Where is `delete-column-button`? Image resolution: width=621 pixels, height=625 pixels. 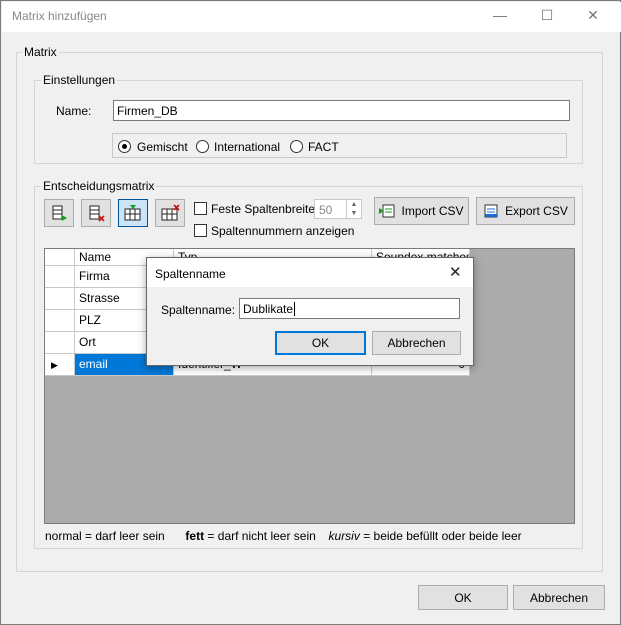 delete-column-button is located at coordinates (96, 213).